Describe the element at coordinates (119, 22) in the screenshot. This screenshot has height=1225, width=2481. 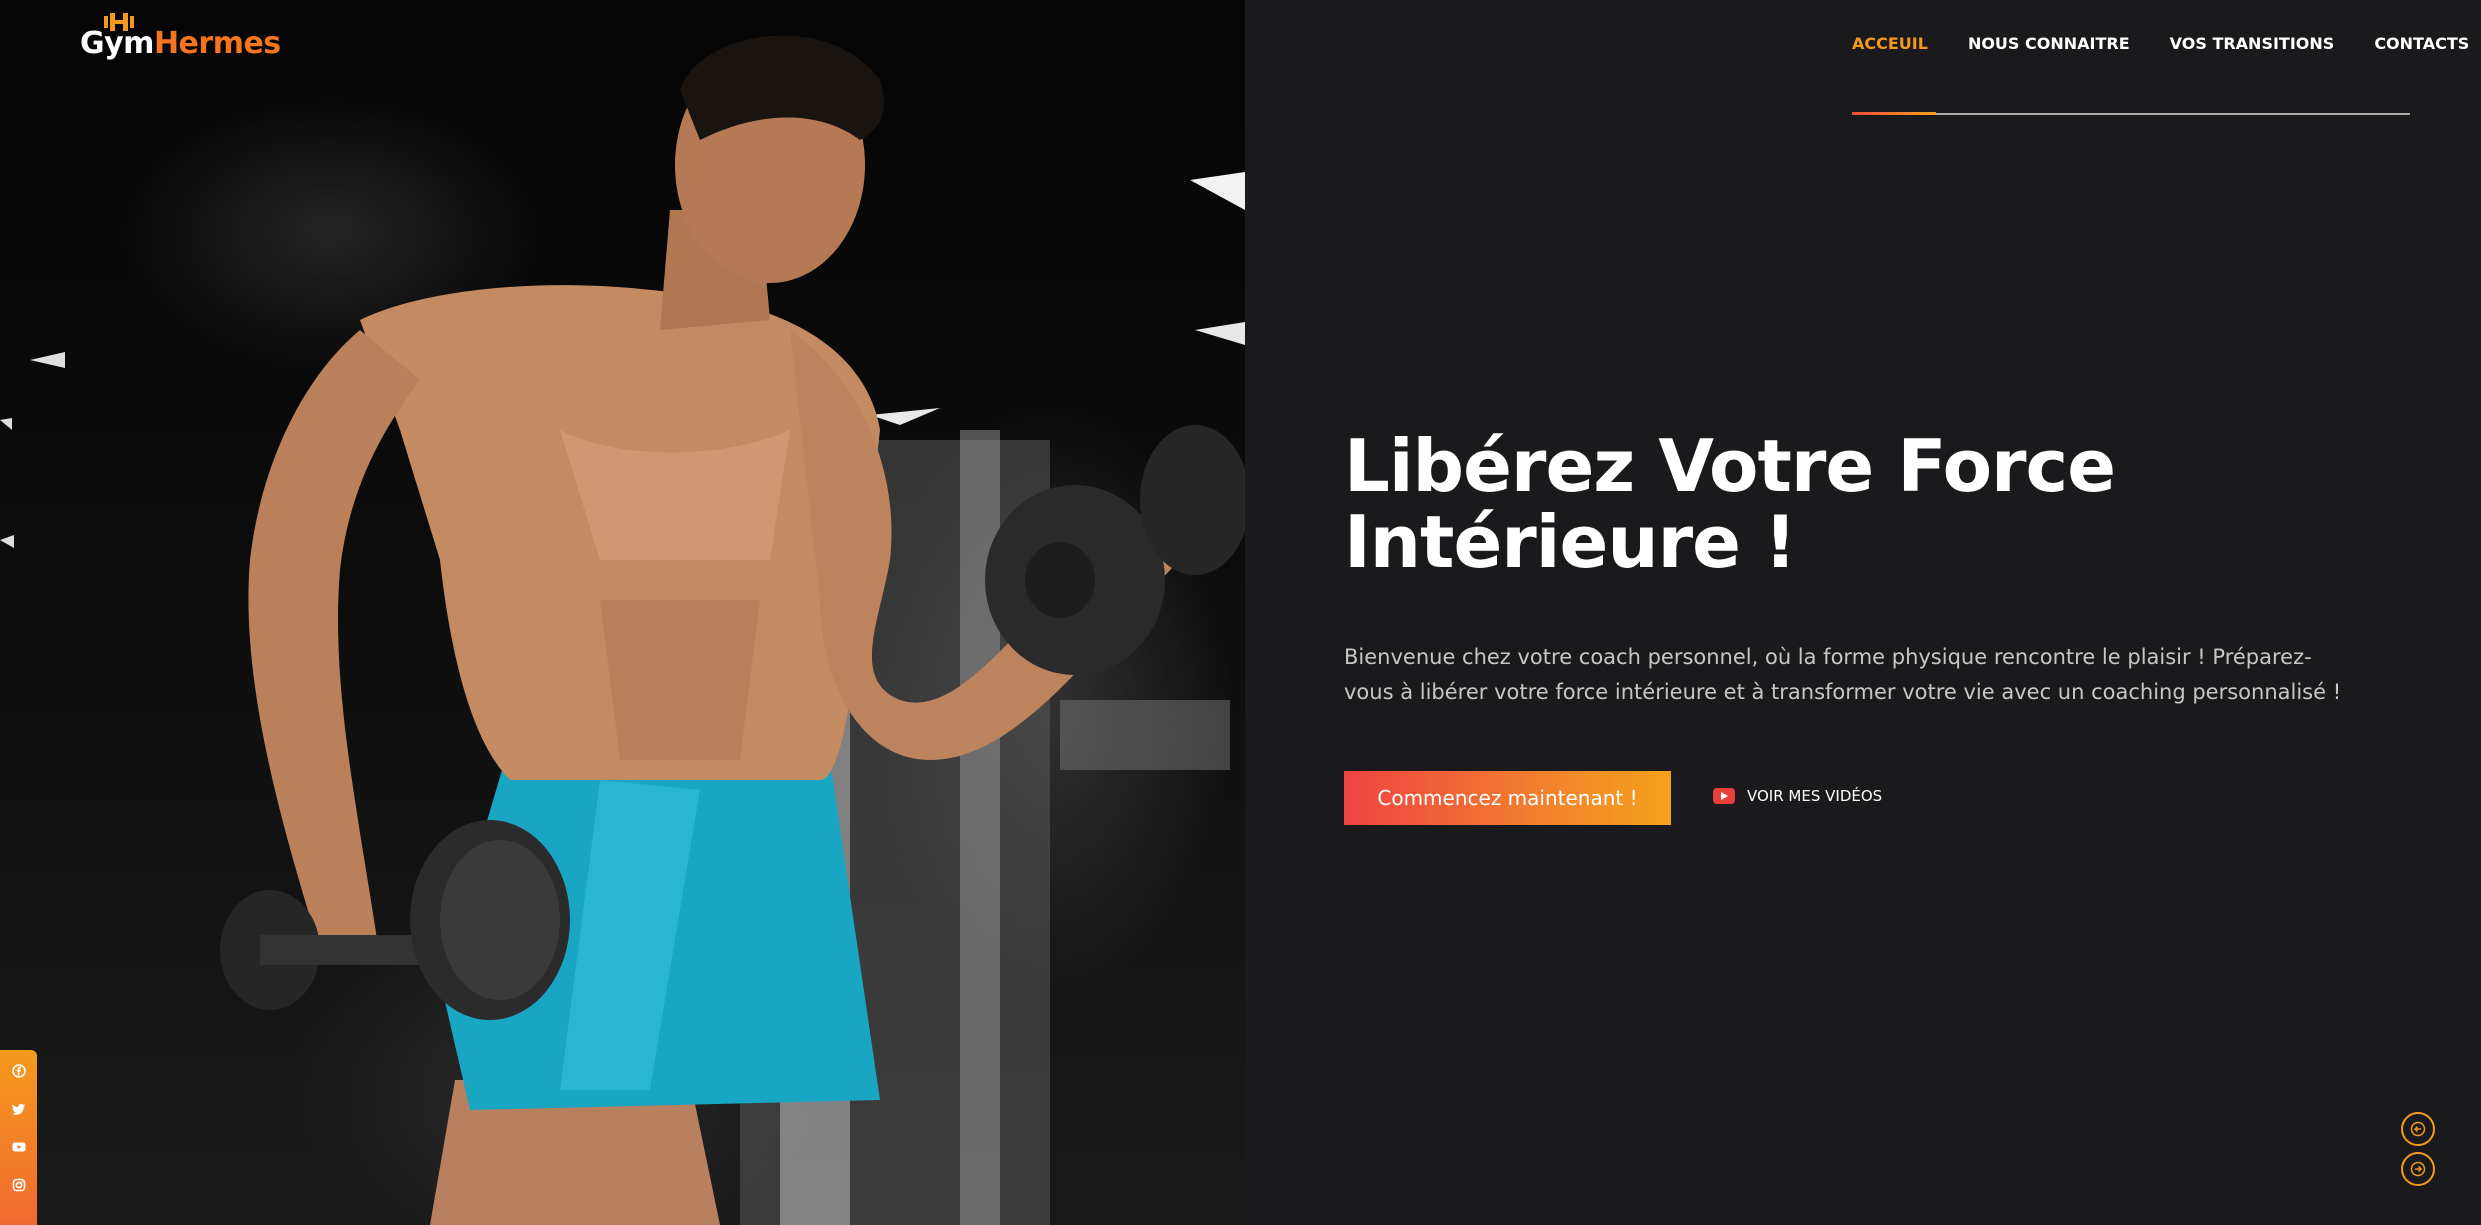
I see `dumbbell-icon` at that location.